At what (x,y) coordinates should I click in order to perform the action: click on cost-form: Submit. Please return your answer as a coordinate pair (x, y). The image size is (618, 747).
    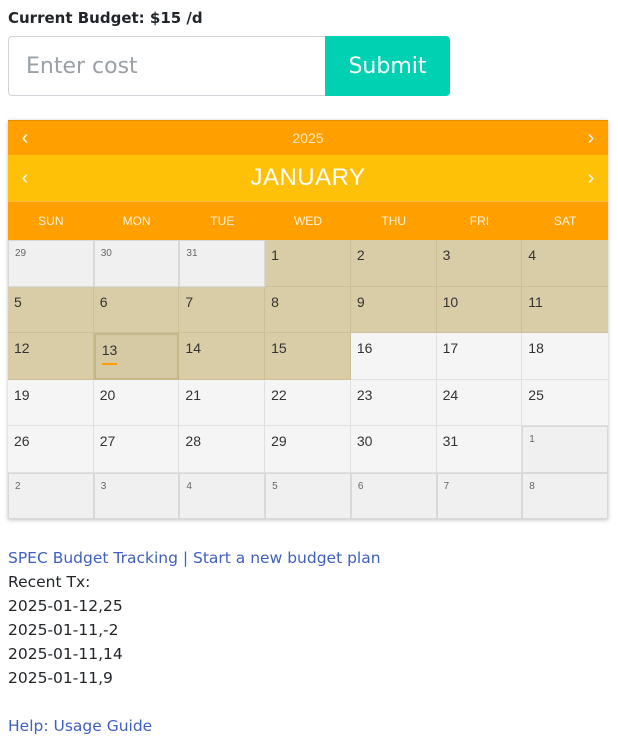
    Looking at the image, I should click on (229, 66).